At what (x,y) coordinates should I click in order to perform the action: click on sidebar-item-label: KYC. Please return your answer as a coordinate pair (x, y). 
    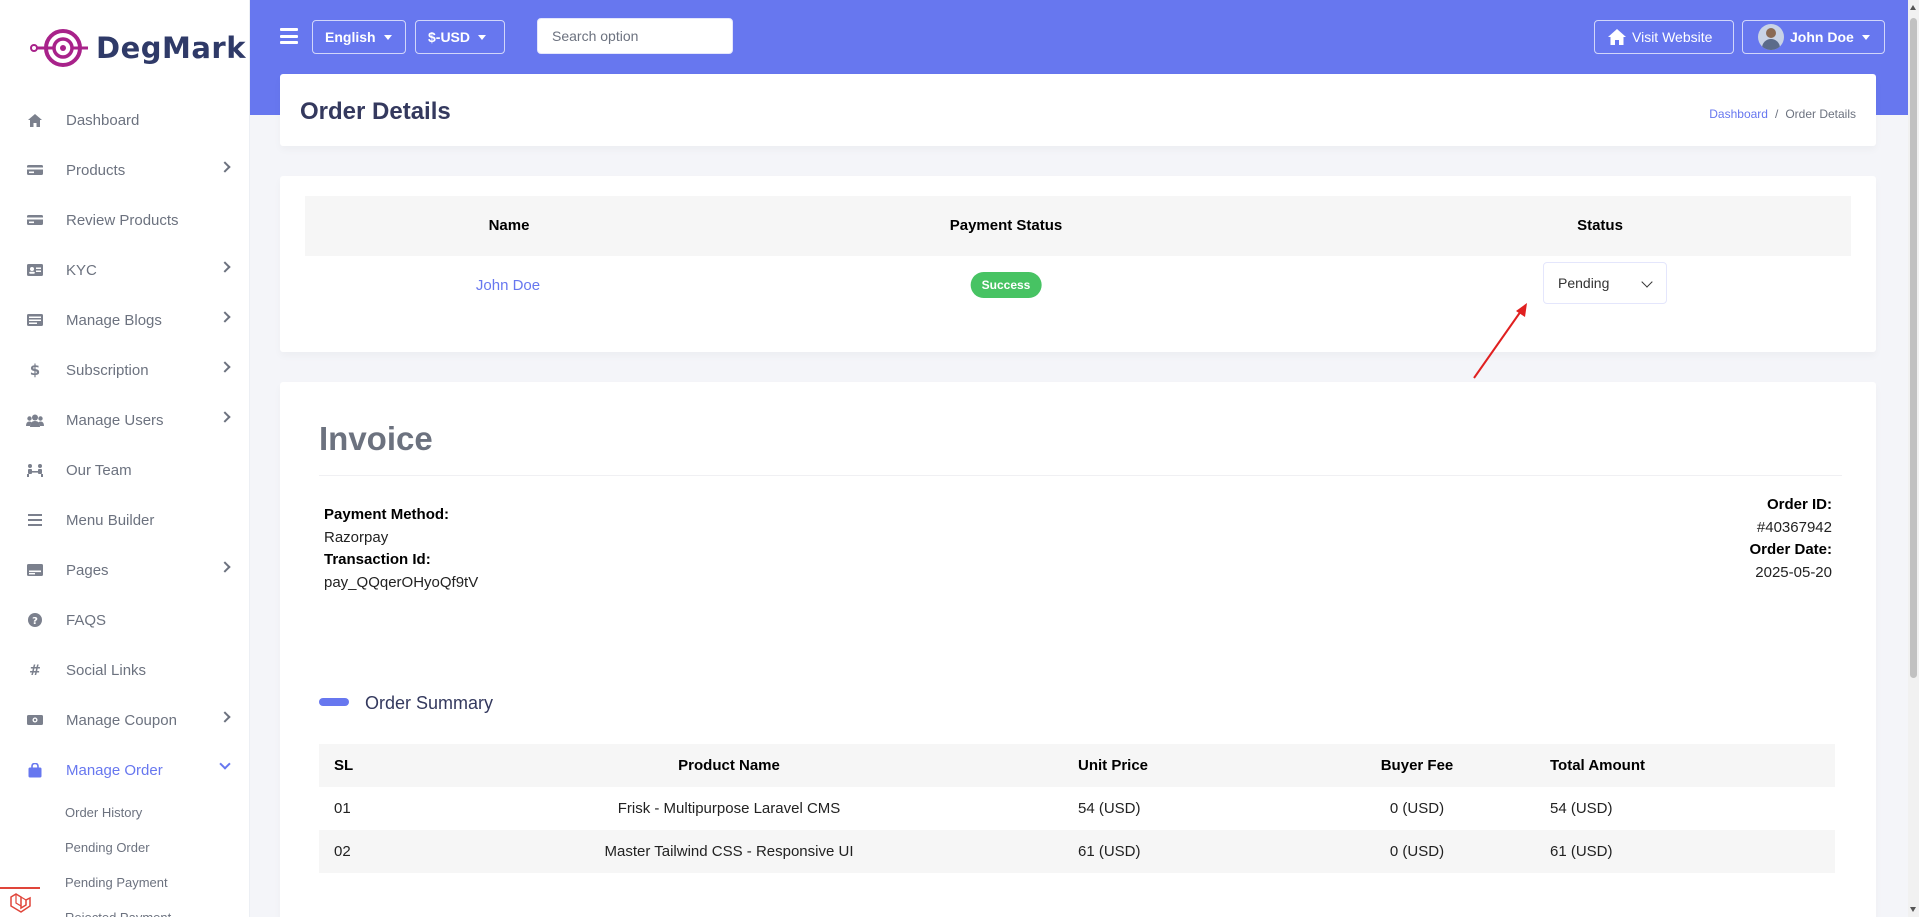
    Looking at the image, I should click on (81, 270).